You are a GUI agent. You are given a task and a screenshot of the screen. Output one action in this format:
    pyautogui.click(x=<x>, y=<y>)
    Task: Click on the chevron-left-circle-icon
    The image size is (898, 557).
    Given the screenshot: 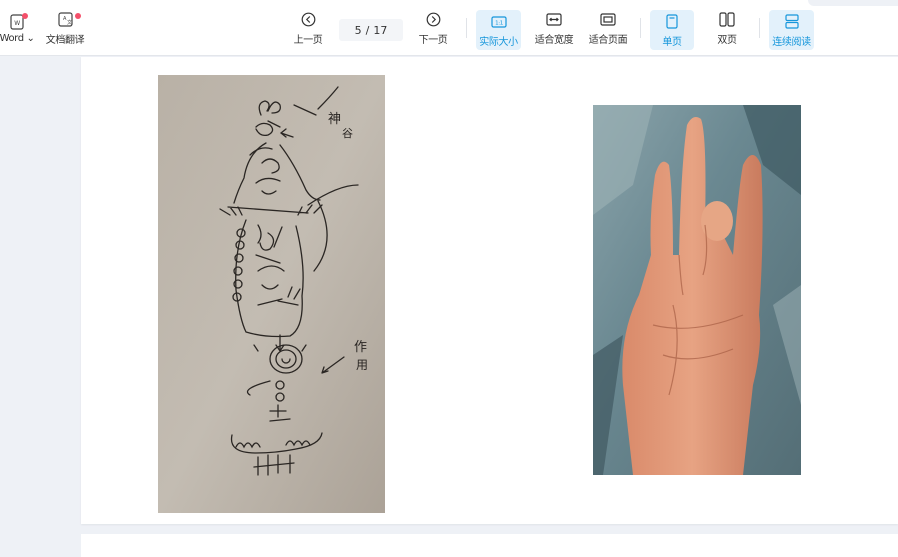 What is the action you would take?
    pyautogui.click(x=308, y=20)
    